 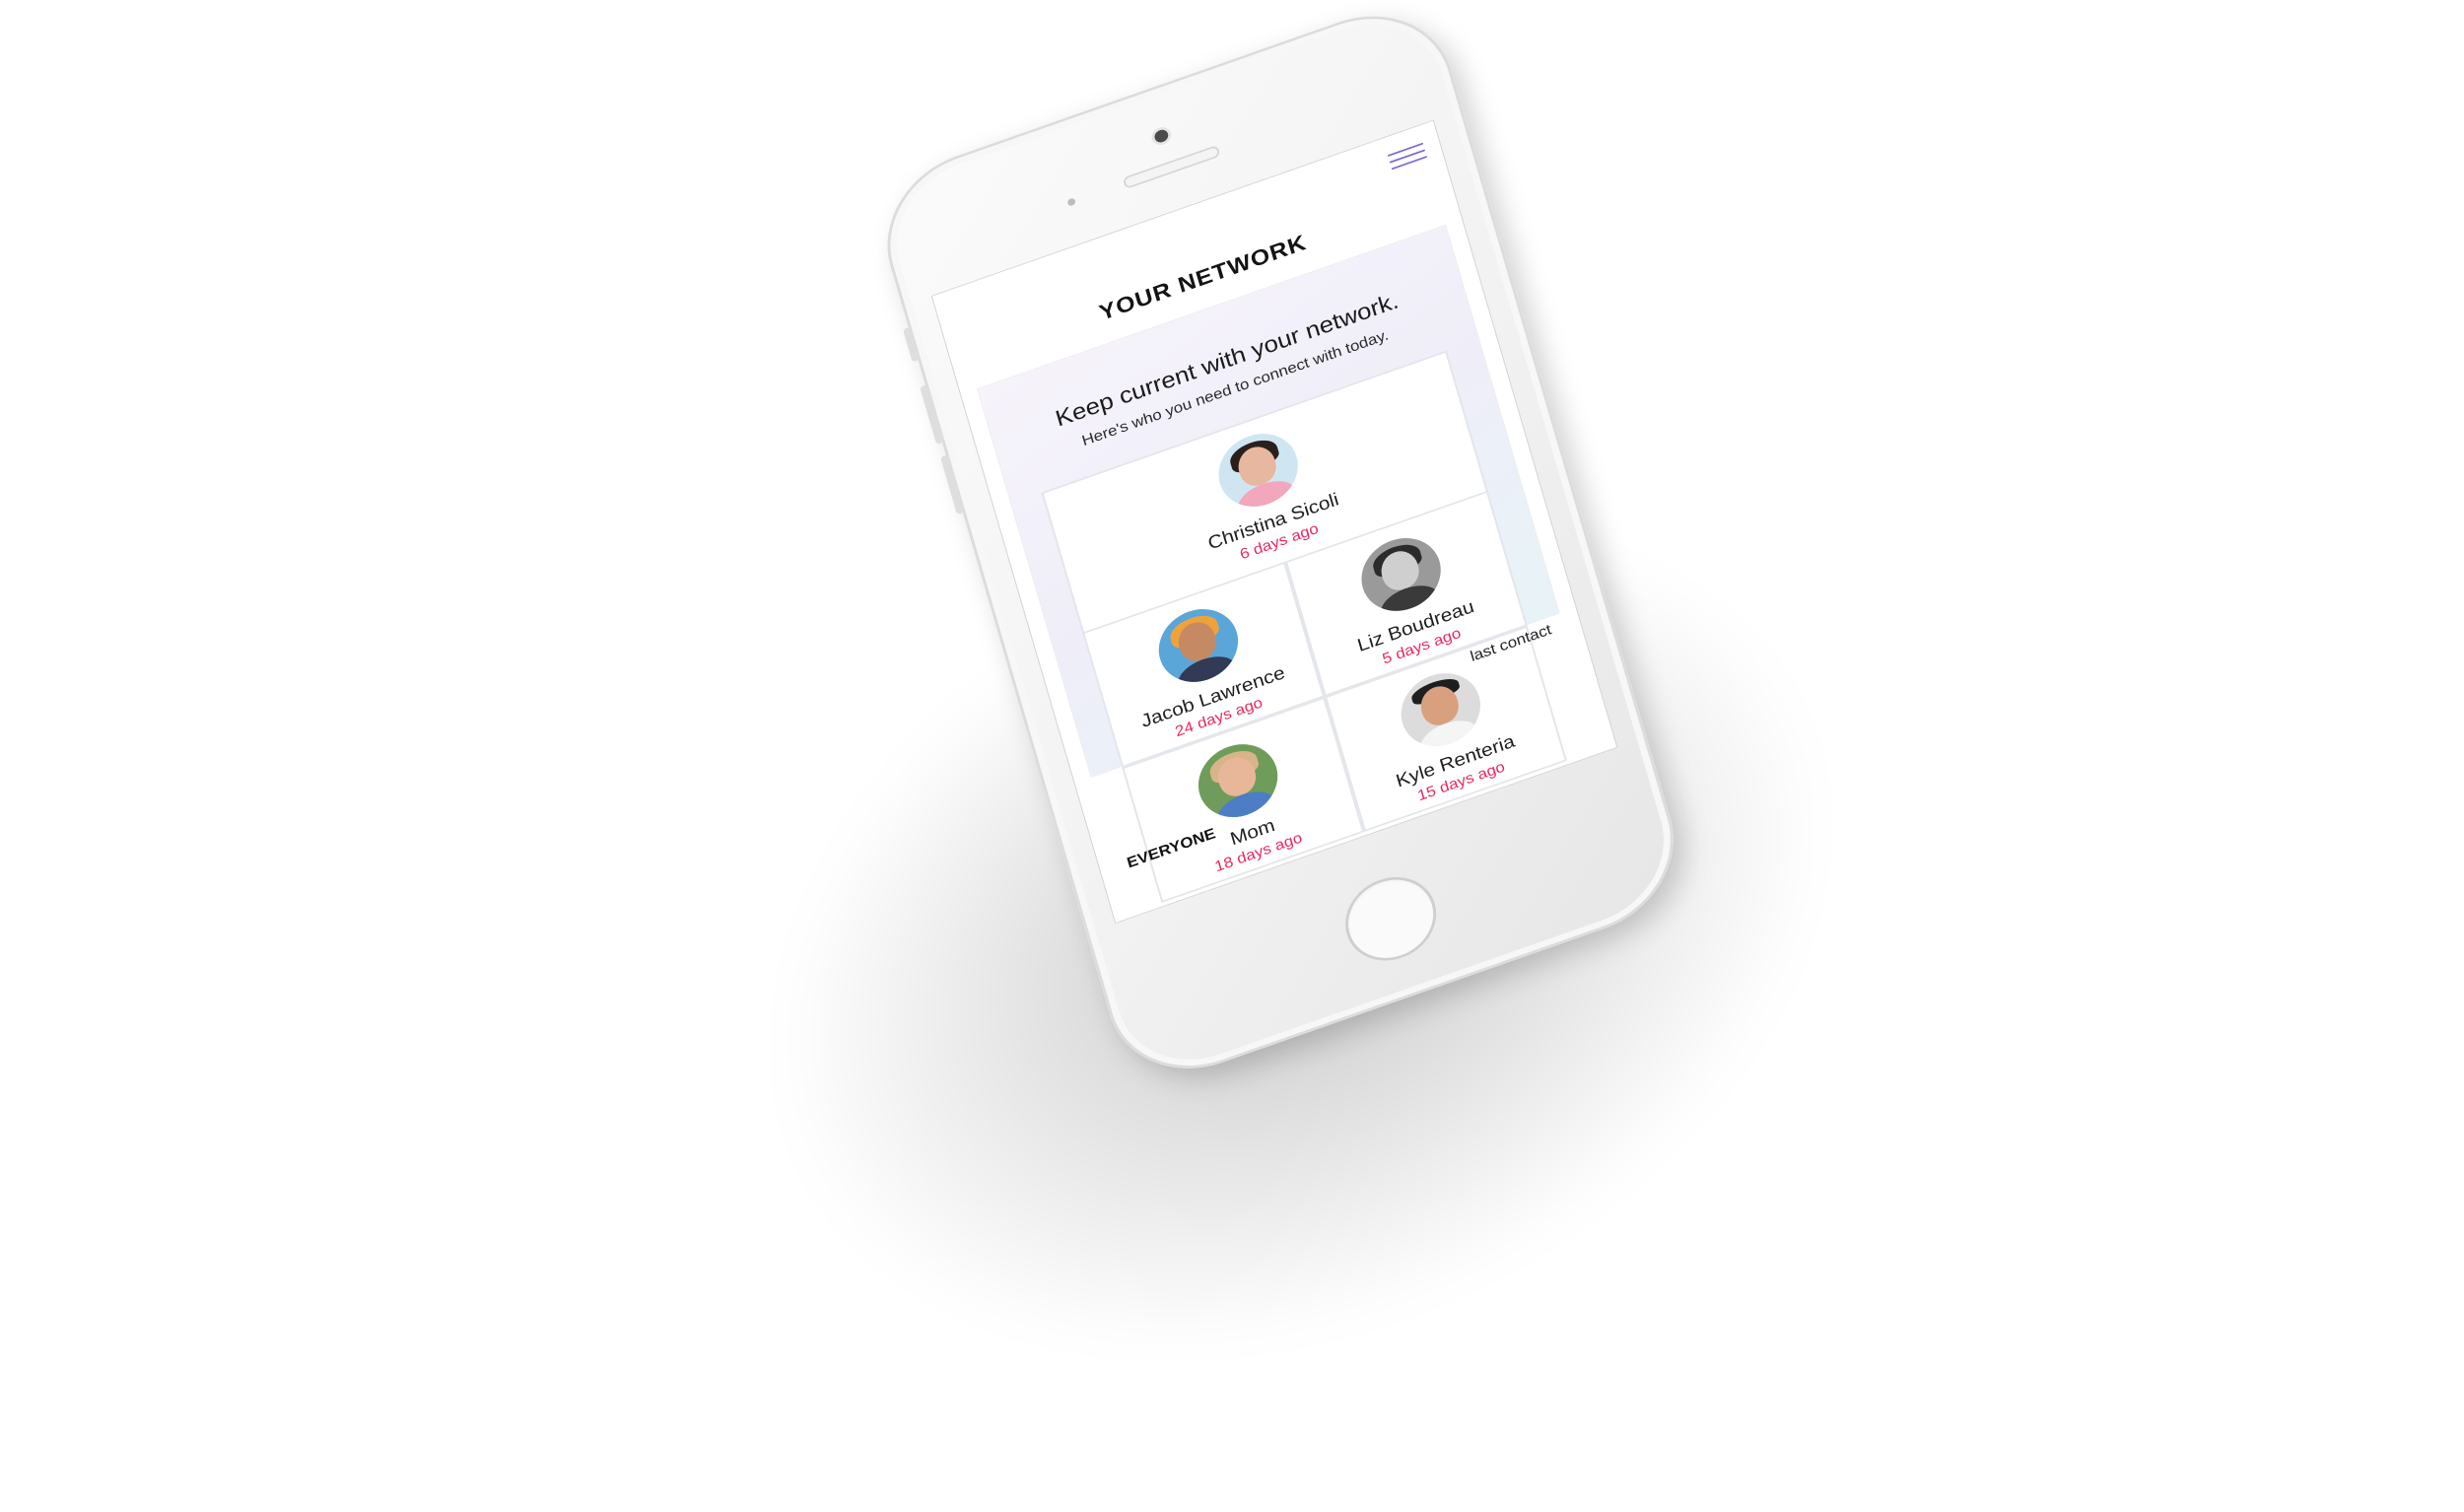 I want to click on menu-button, so click(x=1407, y=156).